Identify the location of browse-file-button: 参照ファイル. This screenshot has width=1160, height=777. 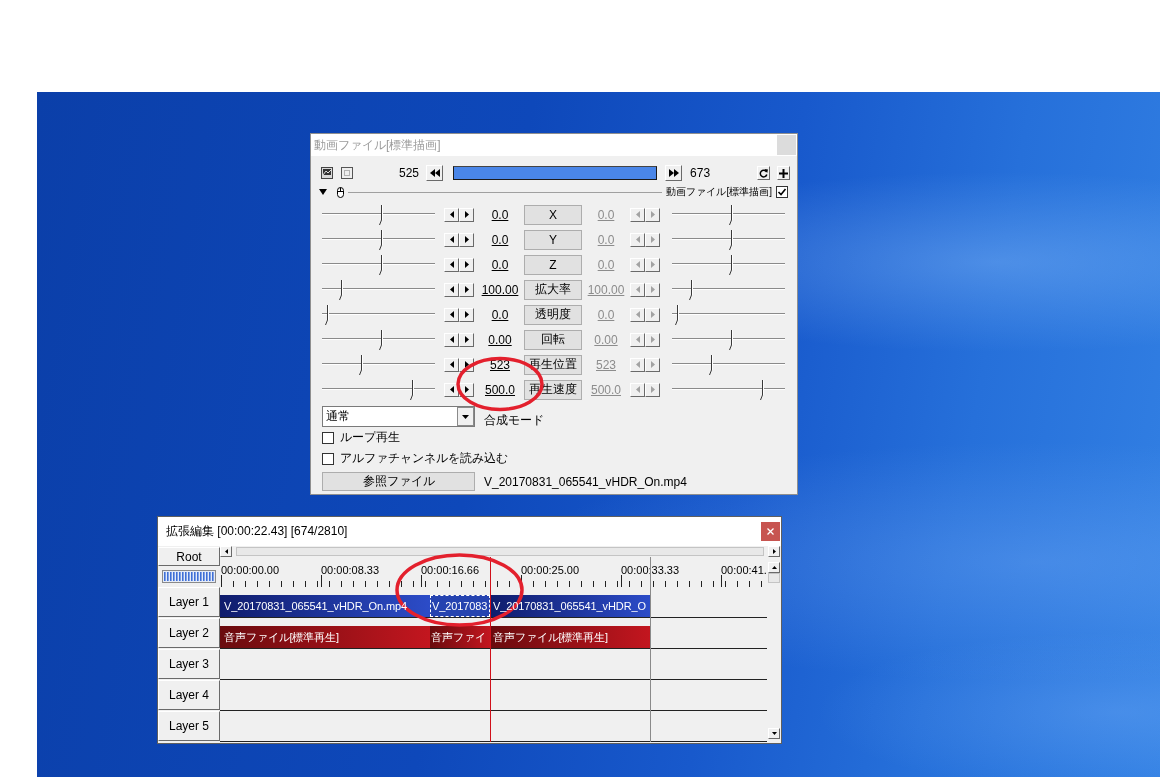
(398, 481).